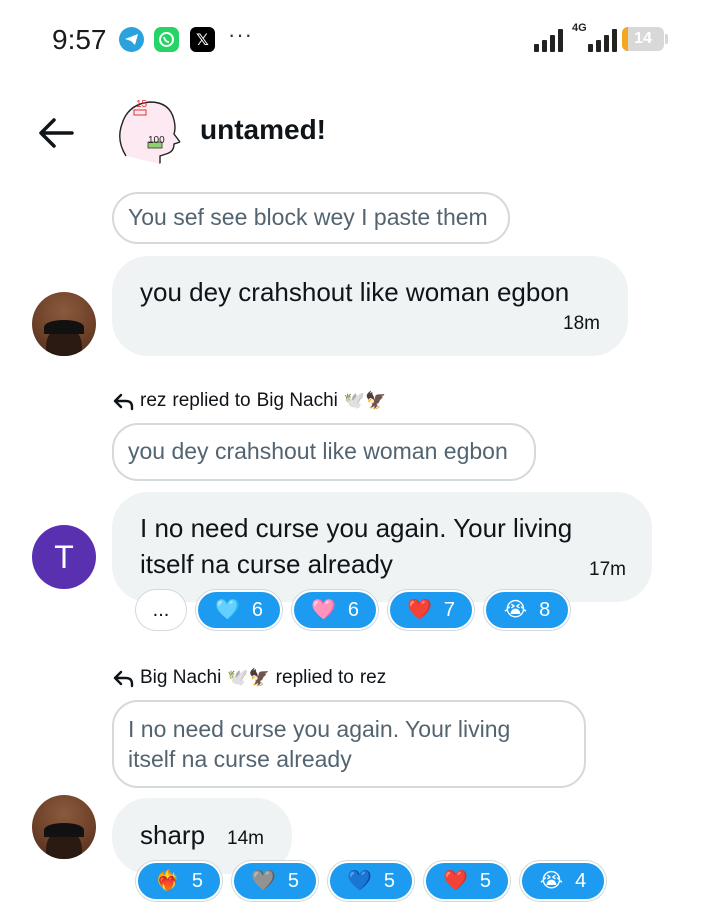 Image resolution: width=720 pixels, height=924 pixels. Describe the element at coordinates (581, 880) in the screenshot. I see `reaction-count: 4` at that location.